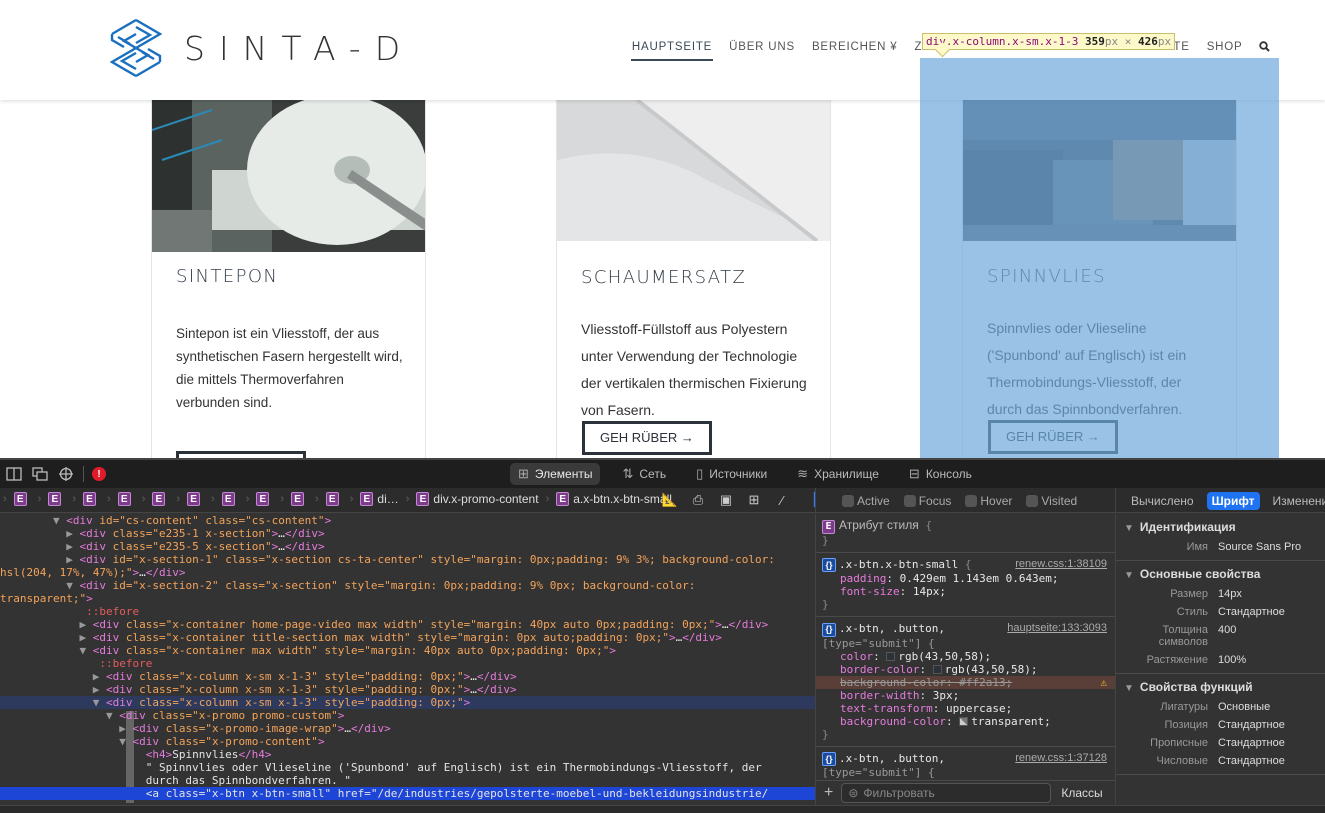 Image resolution: width=1325 pixels, height=813 pixels. Describe the element at coordinates (965, 591) in the screenshot. I see `css-property: font-size: 14px;` at that location.